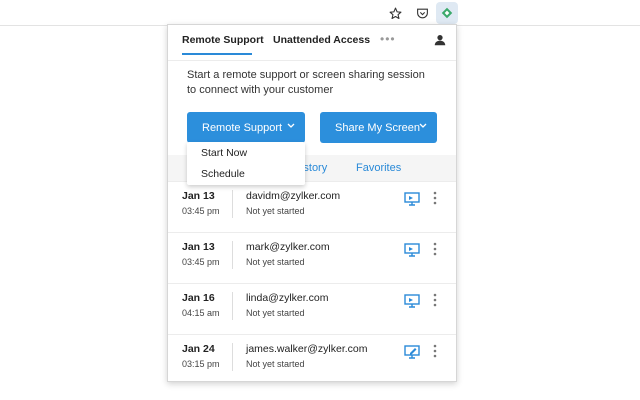 The height and width of the screenshot is (400, 640). I want to click on assist-extension-icon, so click(447, 13).